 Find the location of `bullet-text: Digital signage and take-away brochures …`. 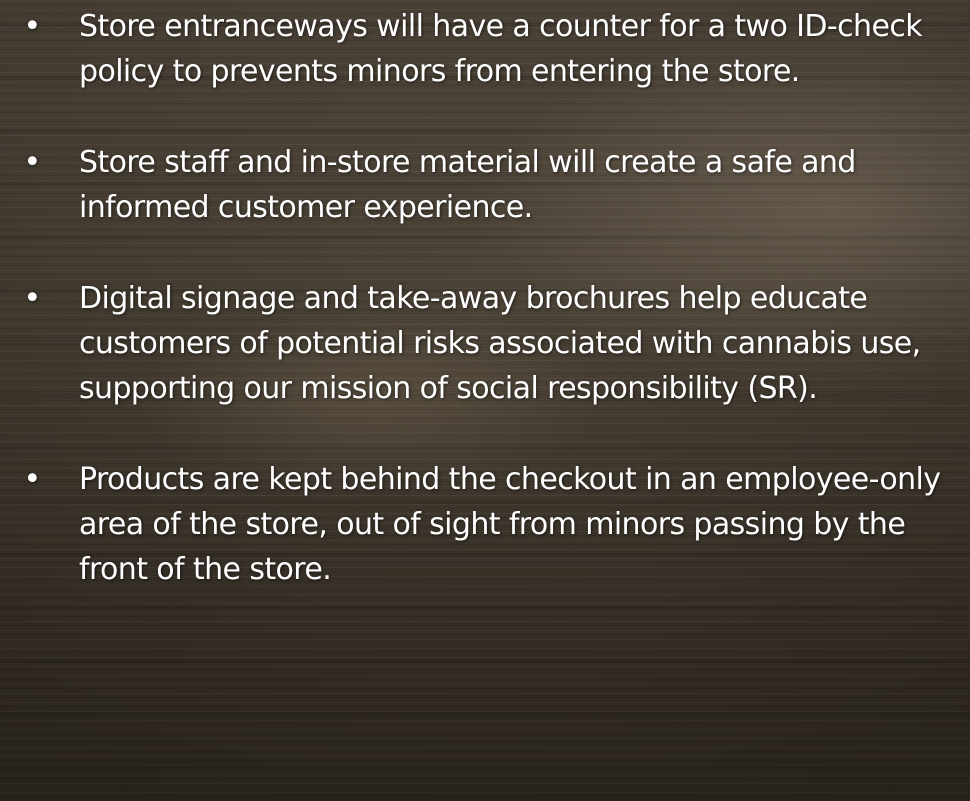

bullet-text: Digital signage and take-away brochures … is located at coordinates (500, 343).